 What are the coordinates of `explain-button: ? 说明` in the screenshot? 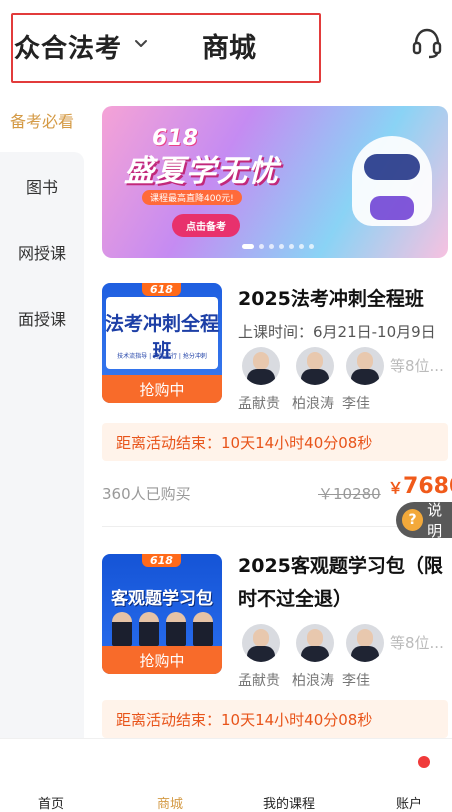 It's located at (424, 520).